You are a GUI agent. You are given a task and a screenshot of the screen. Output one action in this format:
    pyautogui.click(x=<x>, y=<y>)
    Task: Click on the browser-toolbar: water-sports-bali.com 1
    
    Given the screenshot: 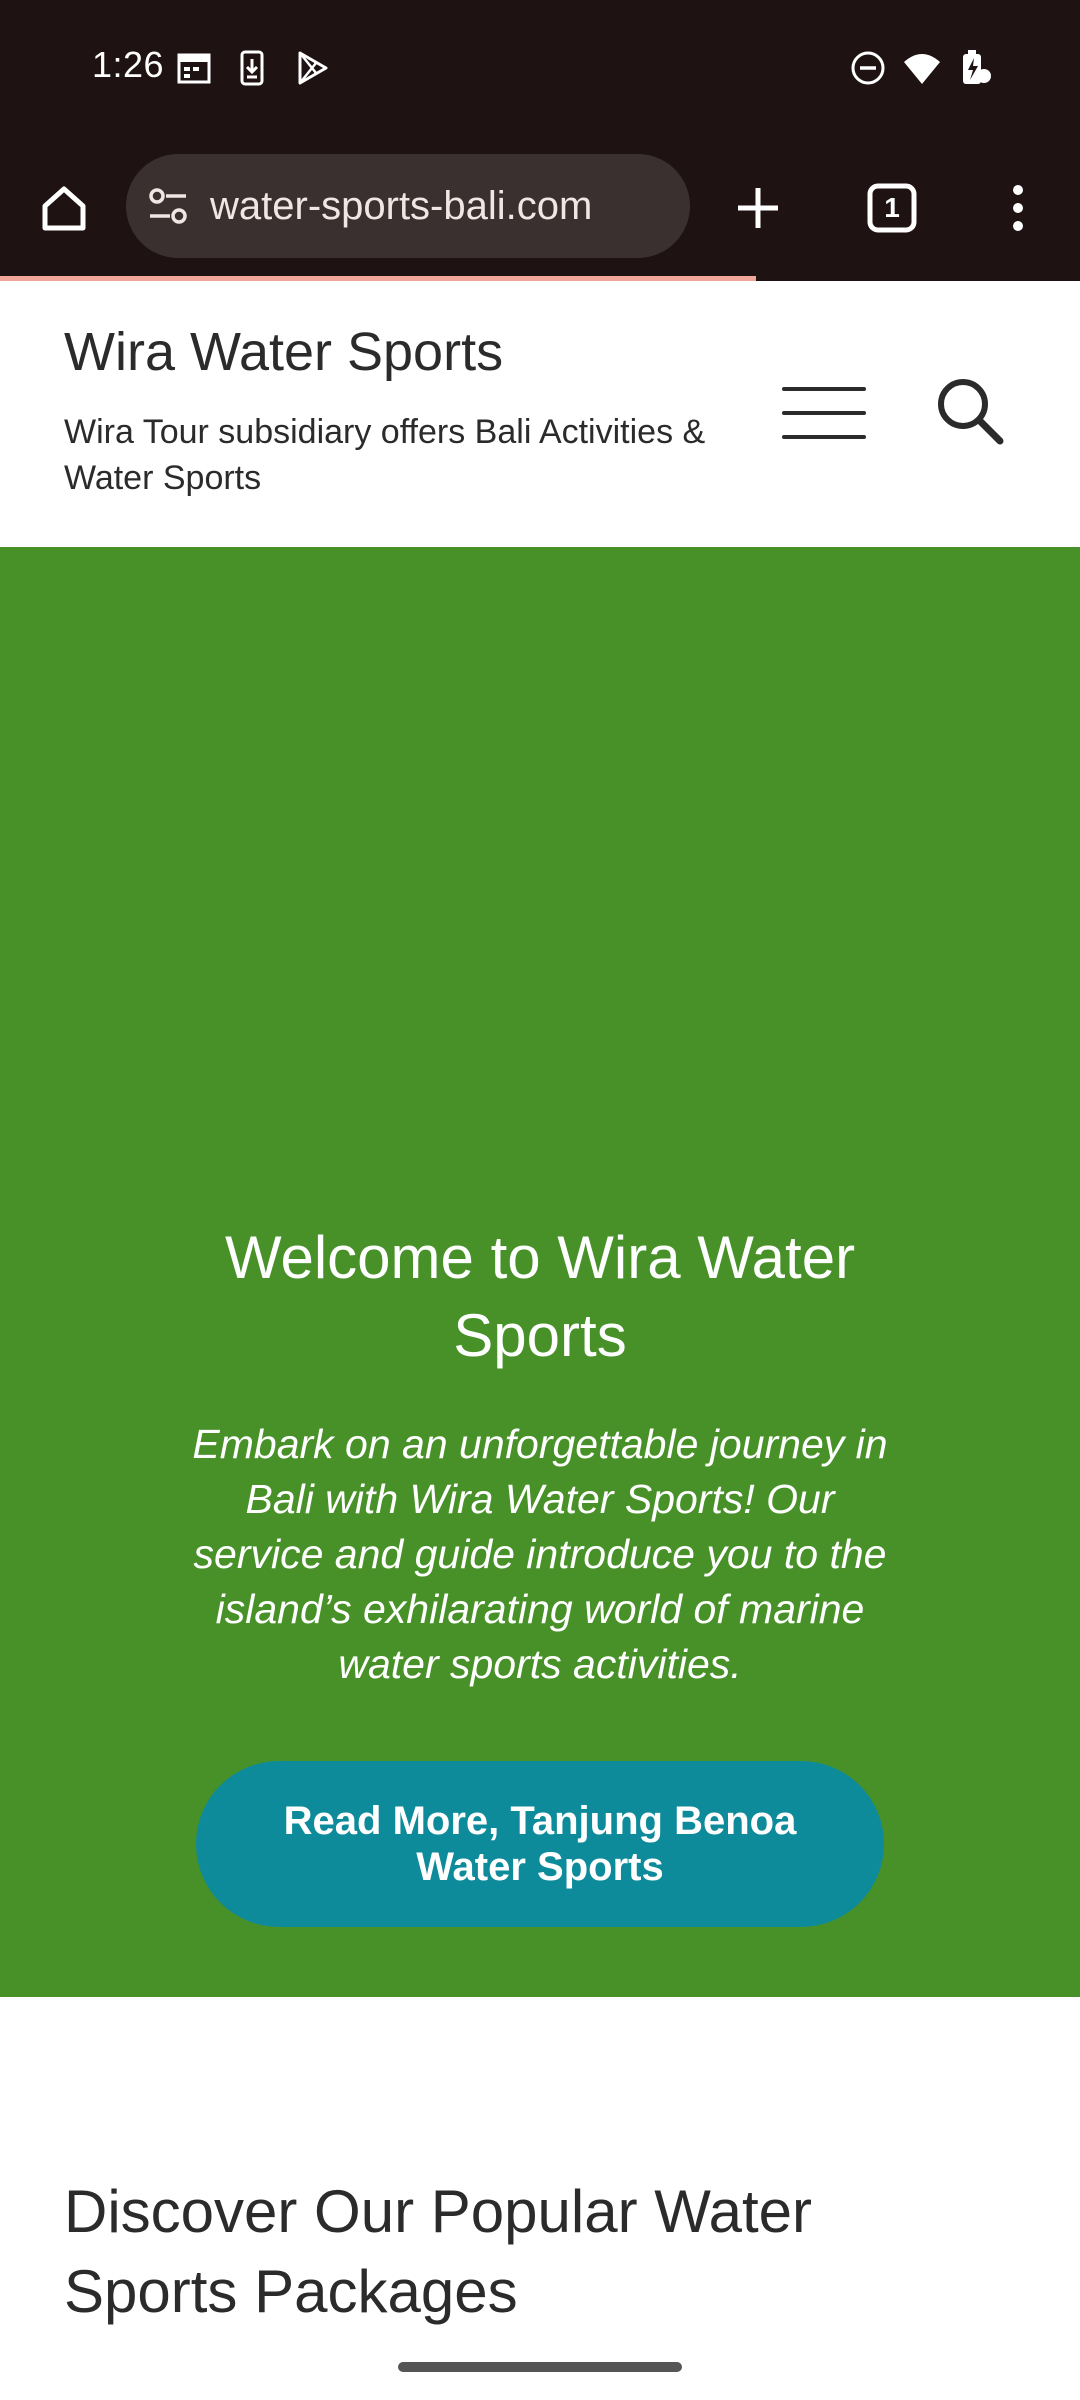 What is the action you would take?
    pyautogui.click(x=540, y=208)
    